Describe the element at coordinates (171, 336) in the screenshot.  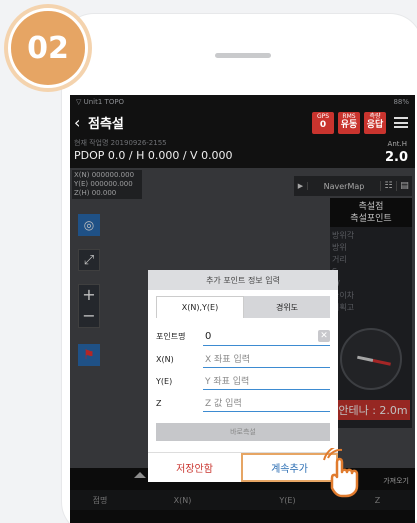
I see `point-name-label: 포인트명` at that location.